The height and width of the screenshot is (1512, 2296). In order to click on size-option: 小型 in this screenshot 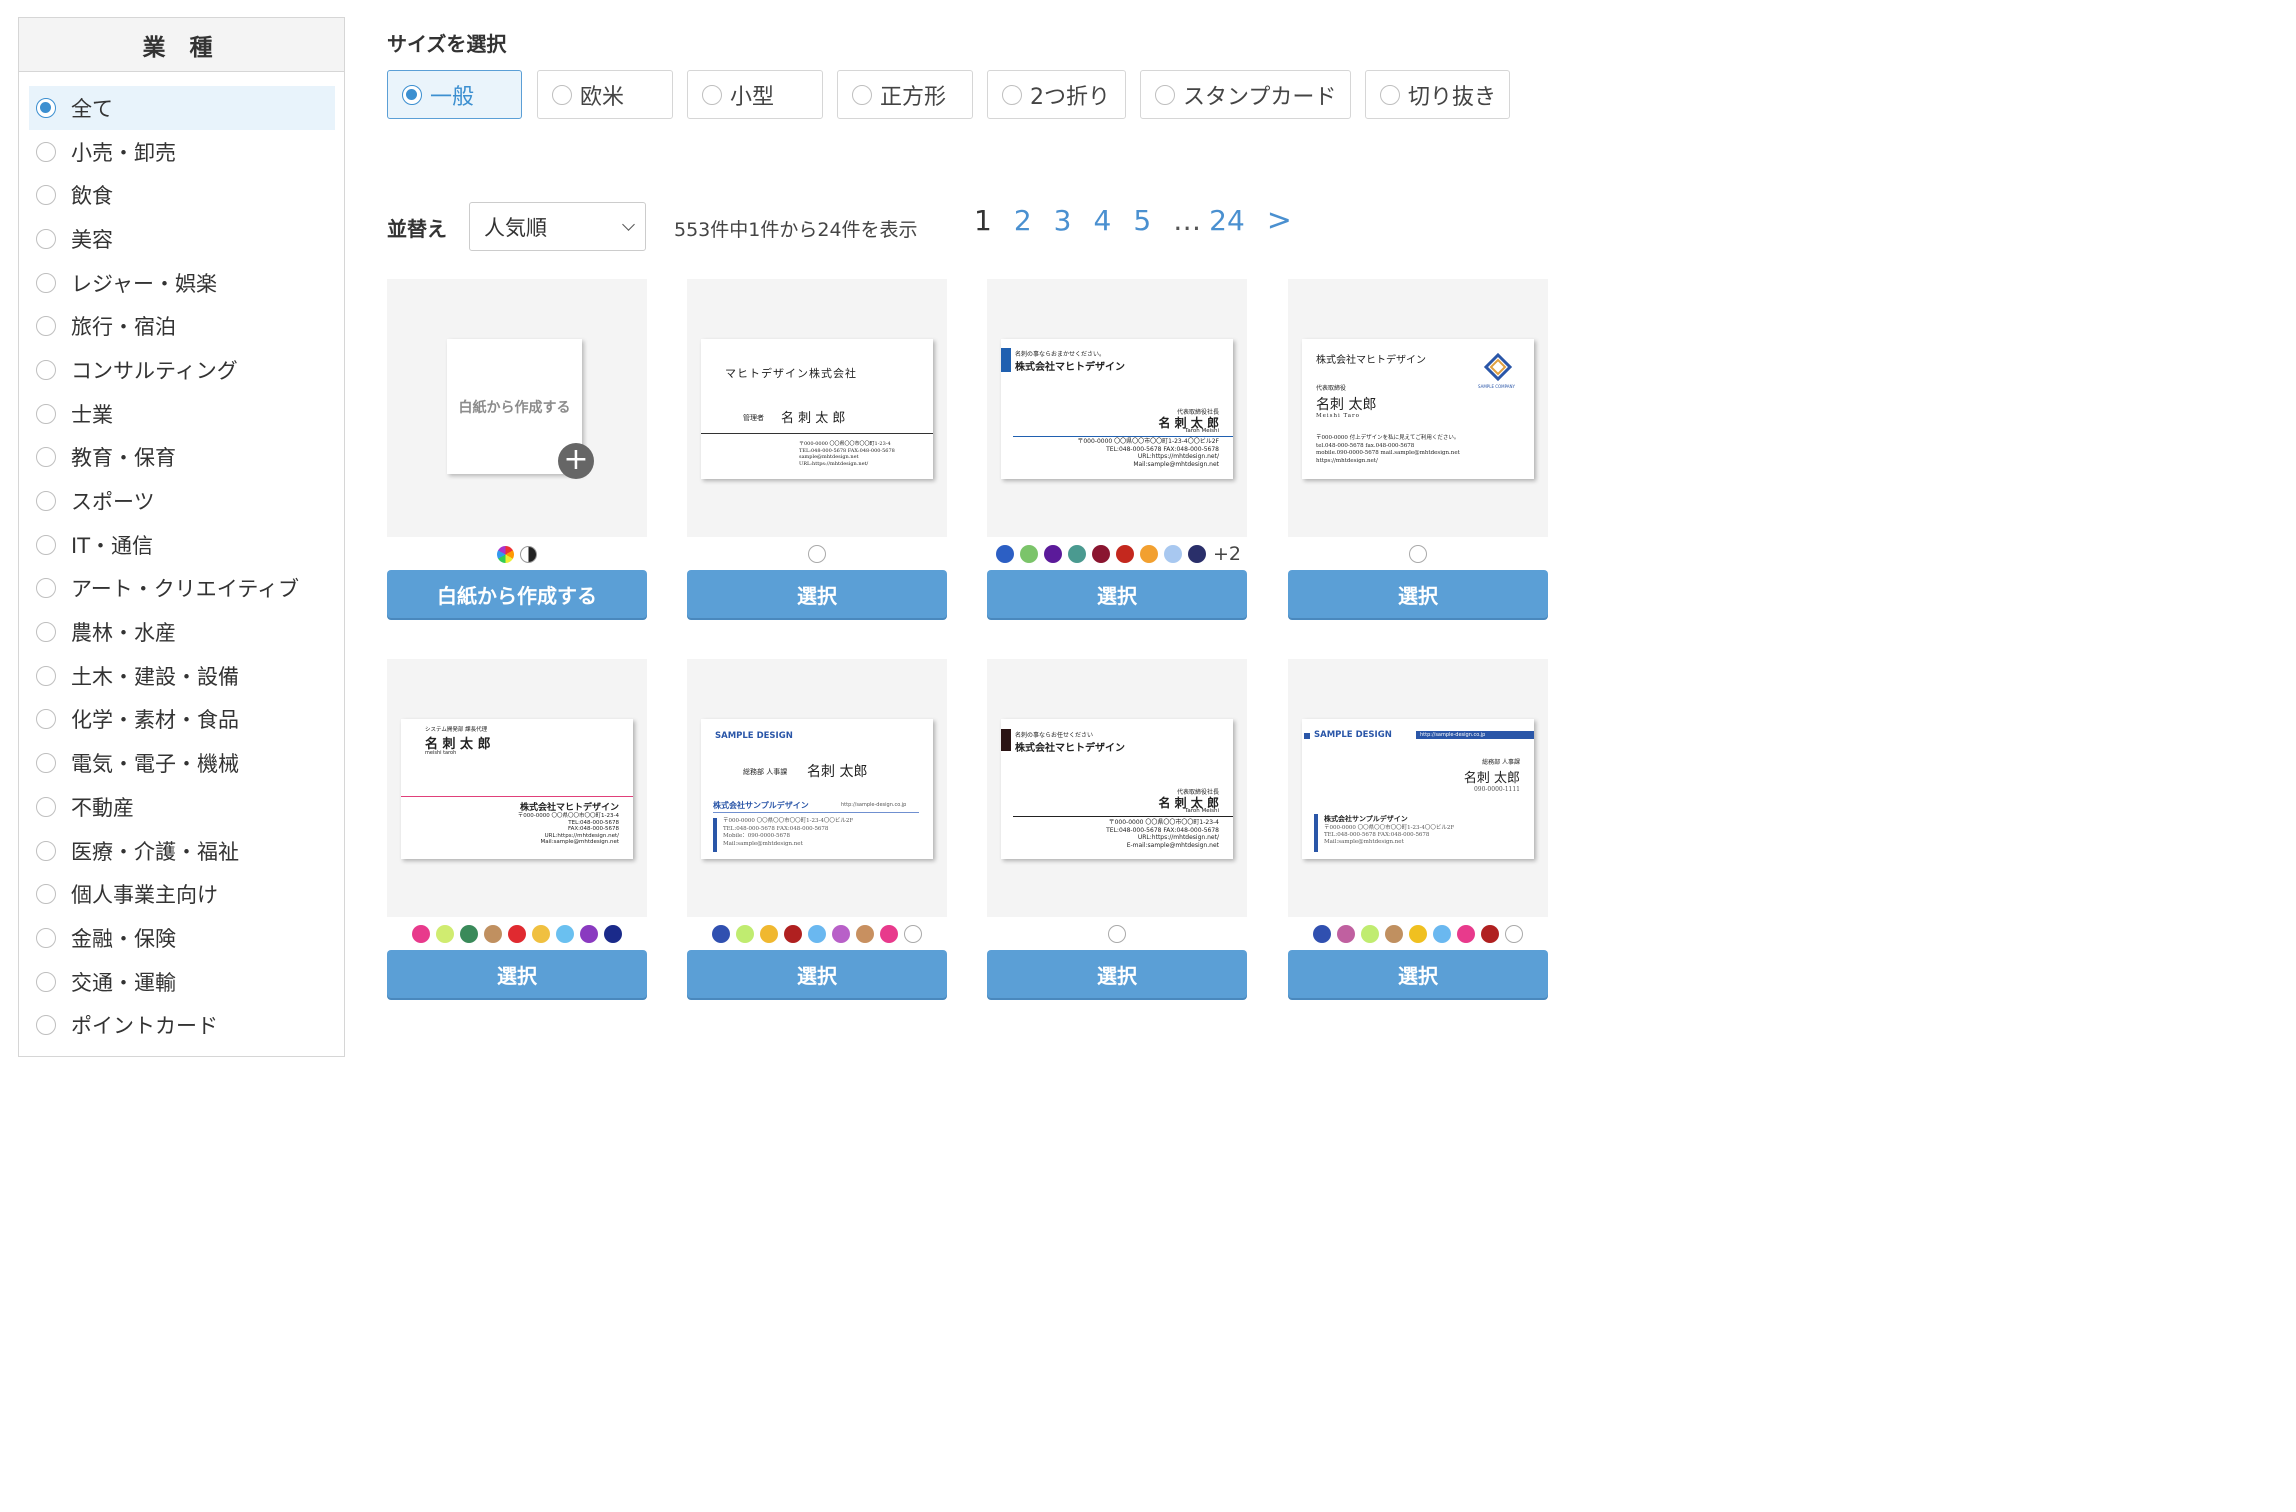, I will do `click(755, 94)`.